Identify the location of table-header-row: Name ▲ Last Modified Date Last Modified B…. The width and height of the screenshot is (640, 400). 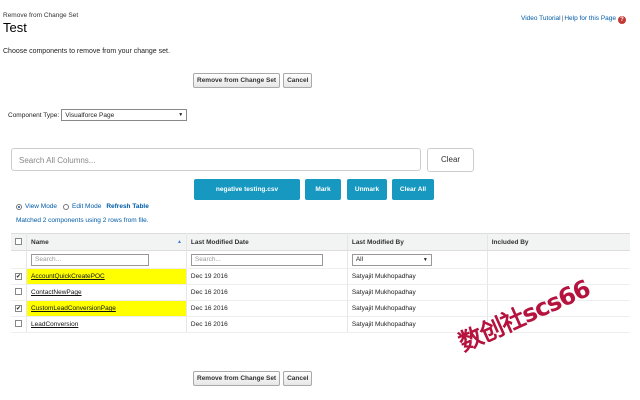
(320, 242).